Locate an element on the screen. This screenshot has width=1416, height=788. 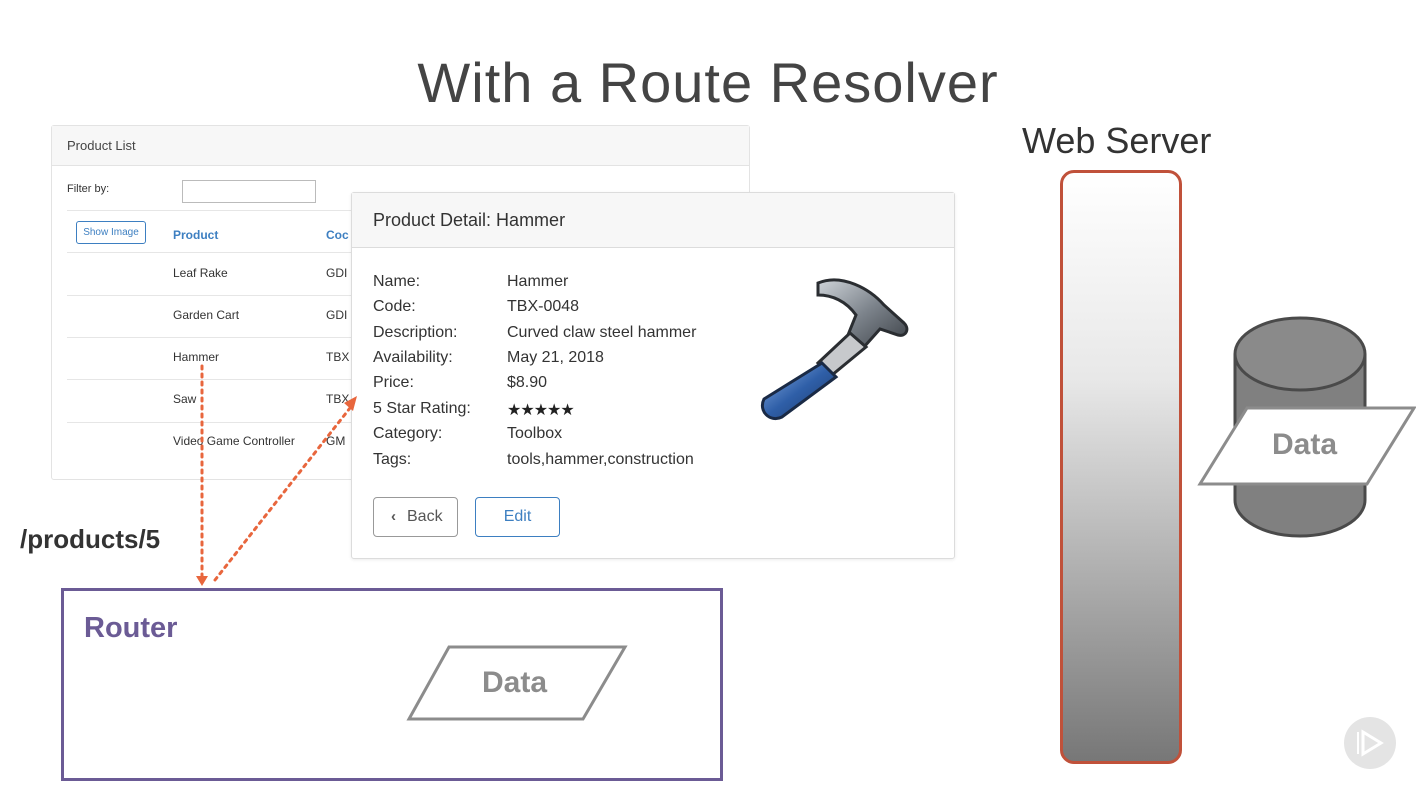
route-arrow-down is located at coordinates (202, 475).